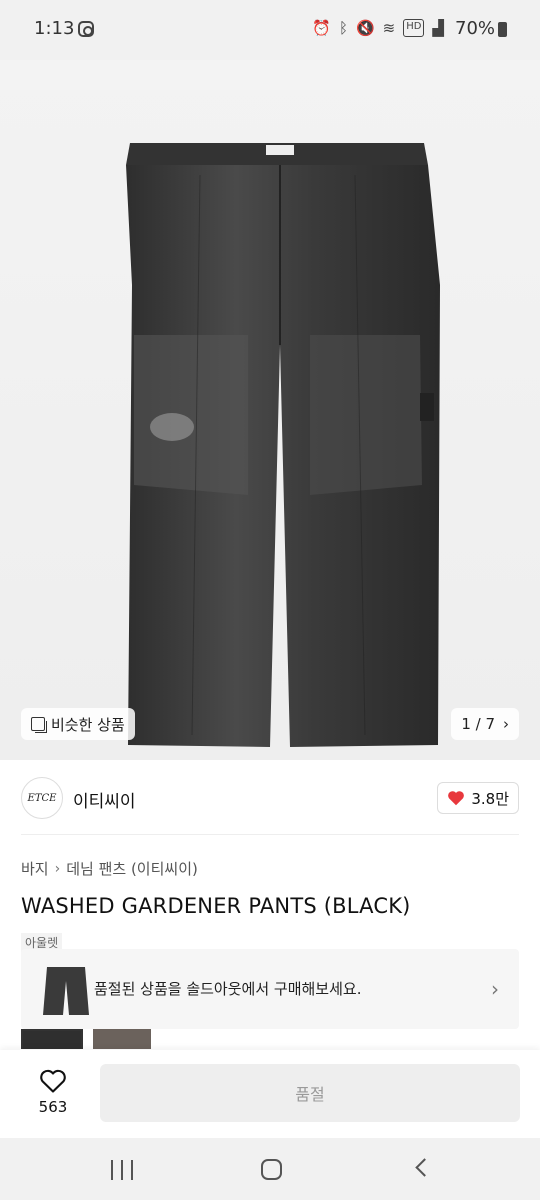 The width and height of the screenshot is (540, 1200). Describe the element at coordinates (66, 991) in the screenshot. I see `product-thumbnail` at that location.